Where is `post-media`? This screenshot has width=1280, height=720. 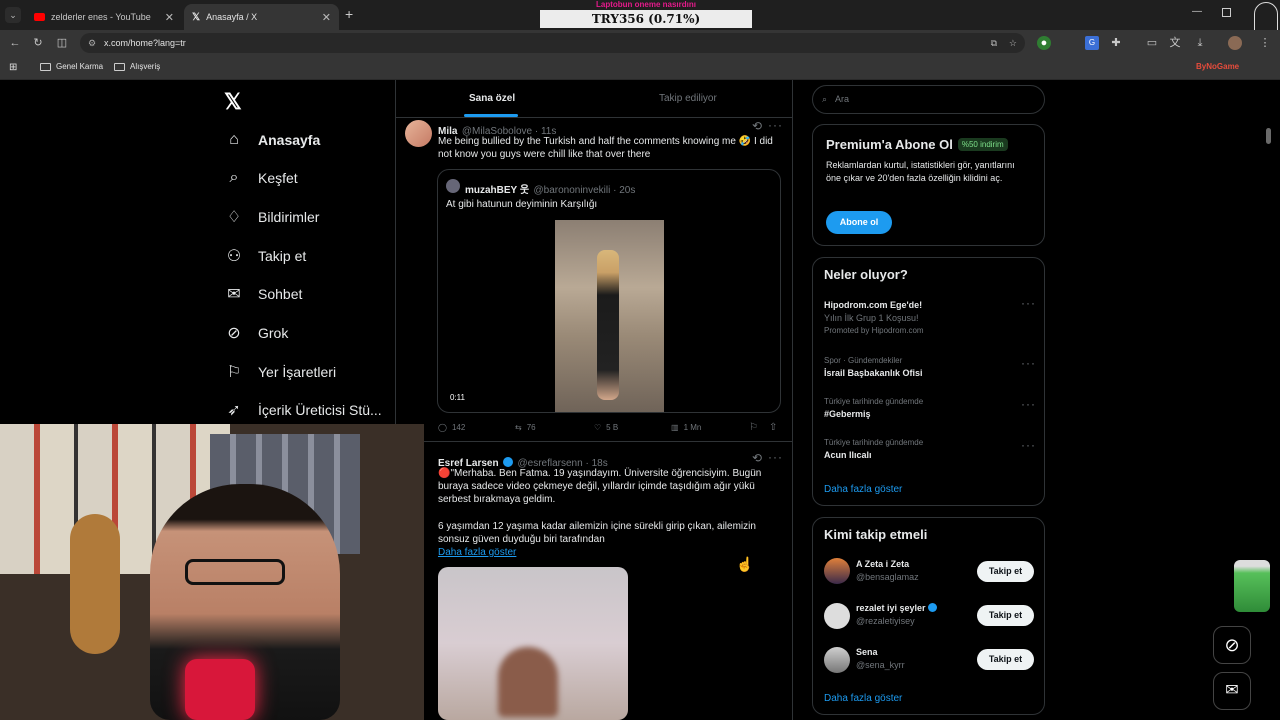
post-media is located at coordinates (533, 643).